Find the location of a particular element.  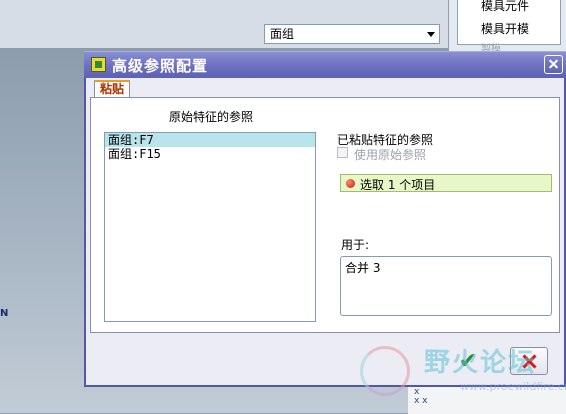

ok-button: ✔ is located at coordinates (468, 362).